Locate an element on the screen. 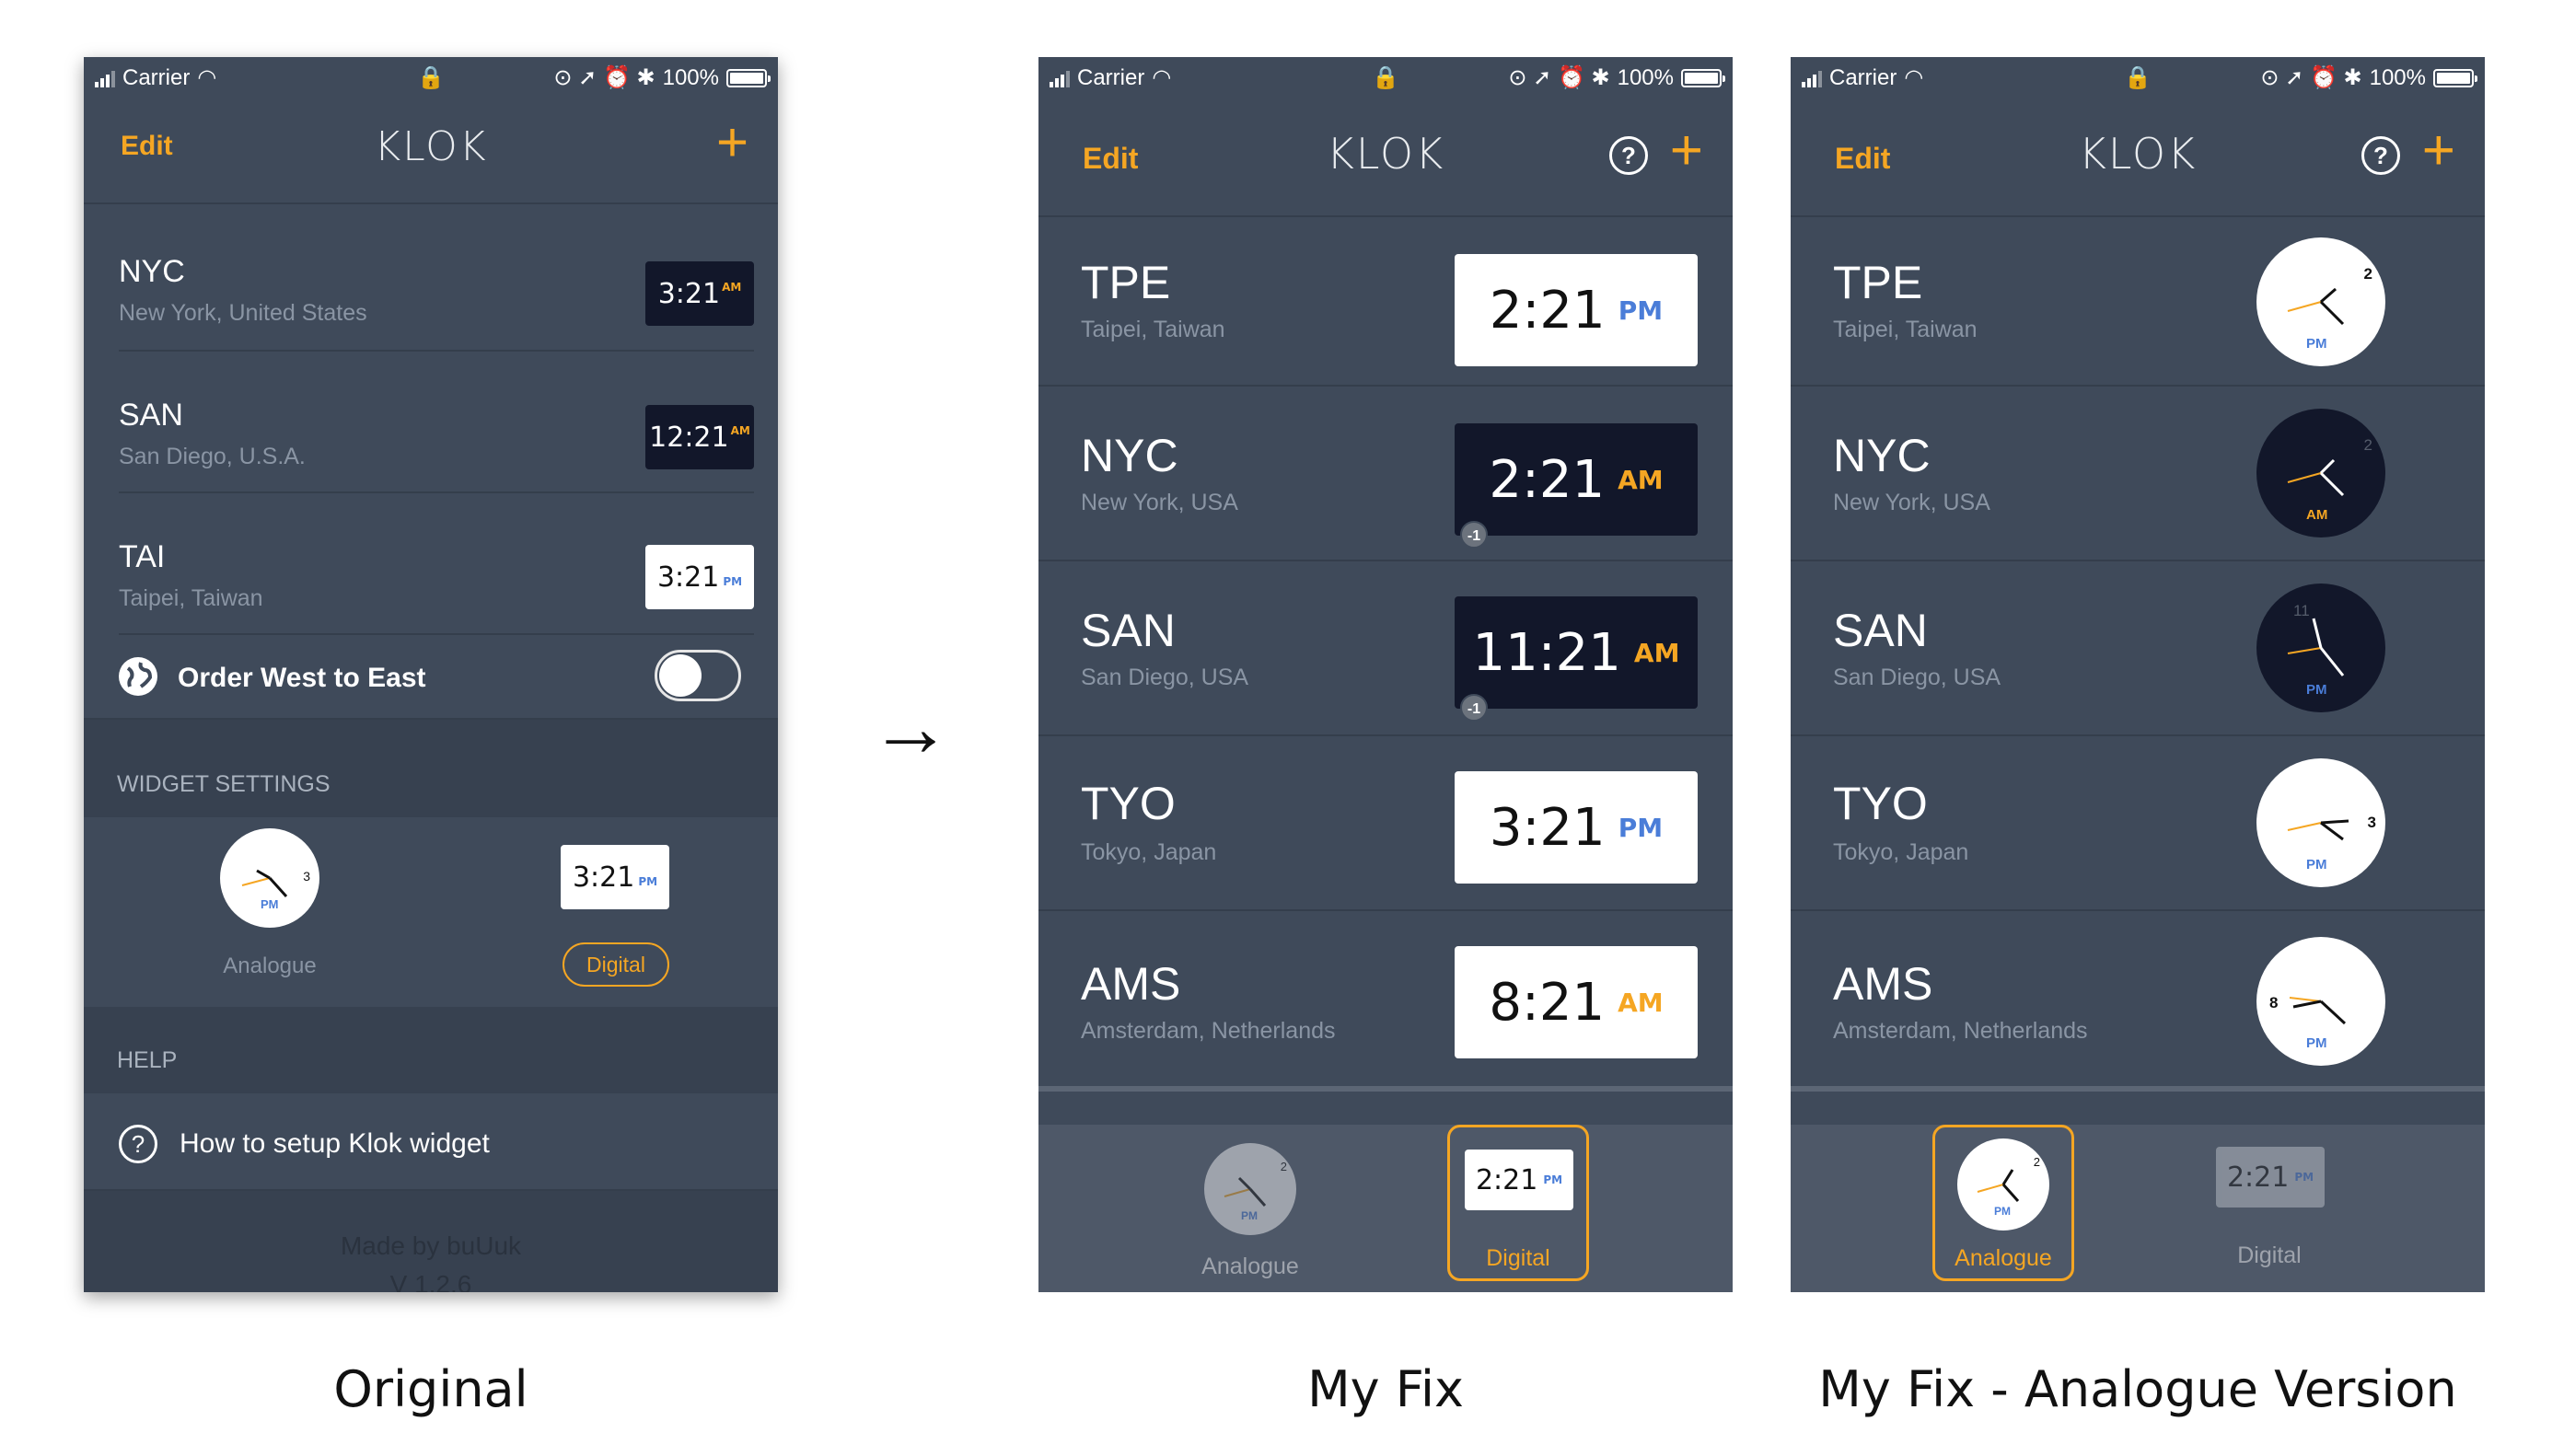  lock-icon: 🔒 is located at coordinates (431, 77).